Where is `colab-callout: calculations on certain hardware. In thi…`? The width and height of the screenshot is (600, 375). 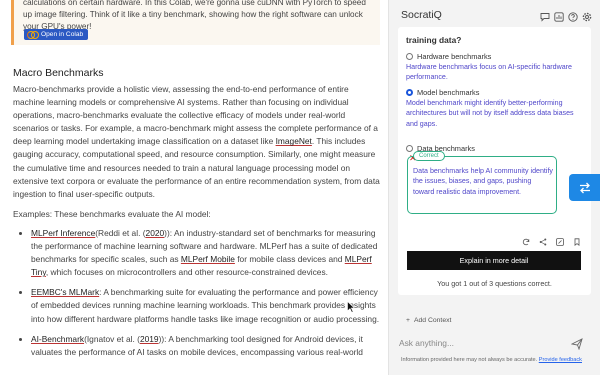 colab-callout: calculations on certain hardware. In thi… is located at coordinates (195, 22).